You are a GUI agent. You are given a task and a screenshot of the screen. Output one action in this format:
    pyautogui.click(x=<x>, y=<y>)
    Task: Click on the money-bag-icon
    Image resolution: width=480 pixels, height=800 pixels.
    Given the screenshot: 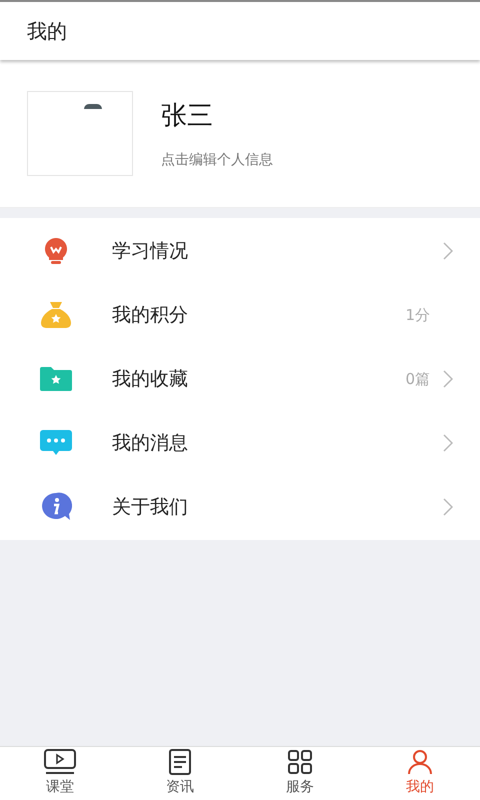 What is the action you would take?
    pyautogui.click(x=56, y=315)
    